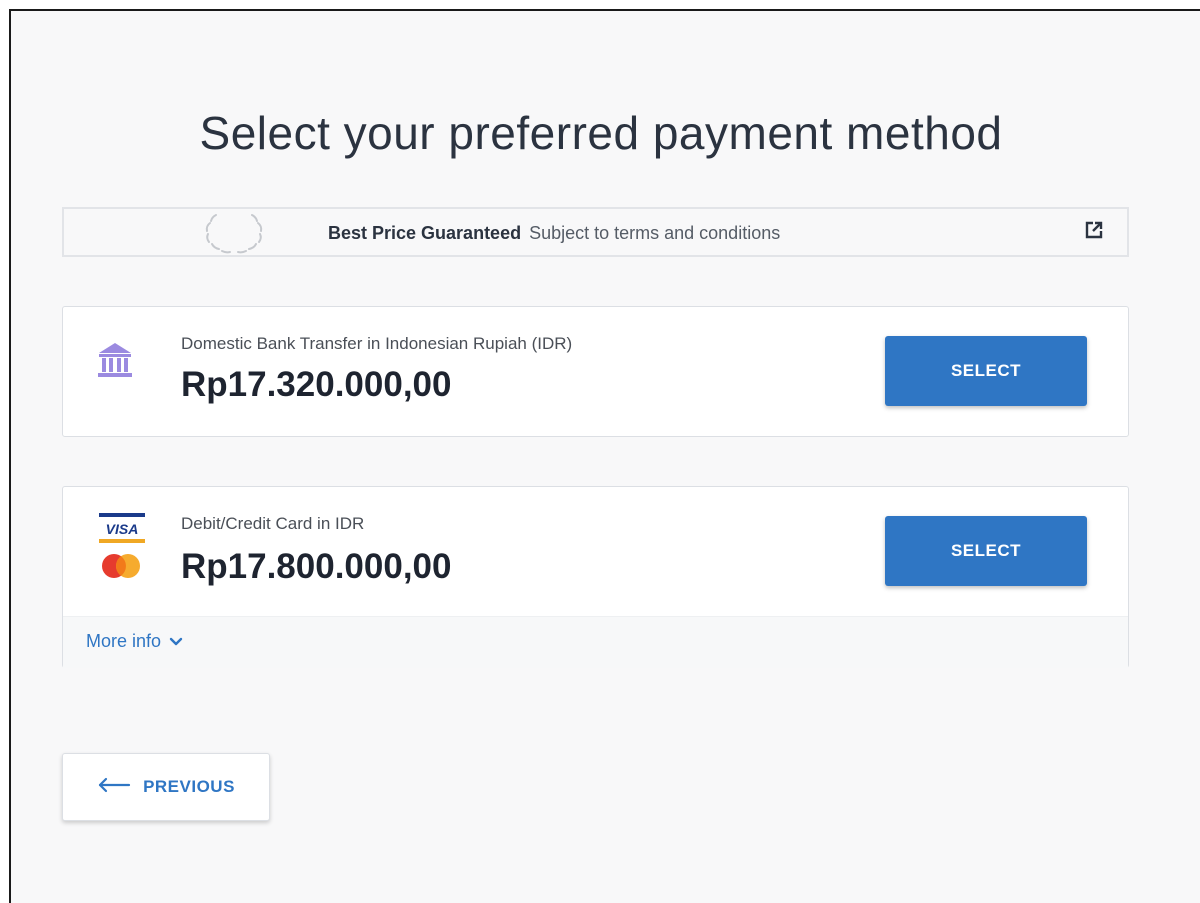  I want to click on visa-text: VISA, so click(122, 529).